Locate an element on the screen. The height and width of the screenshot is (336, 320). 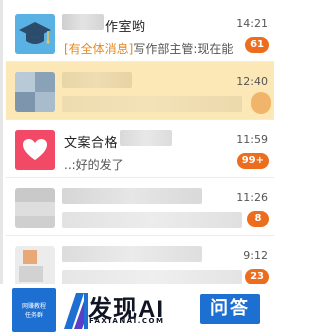
unread-badge: 99+ is located at coordinates (252, 161).